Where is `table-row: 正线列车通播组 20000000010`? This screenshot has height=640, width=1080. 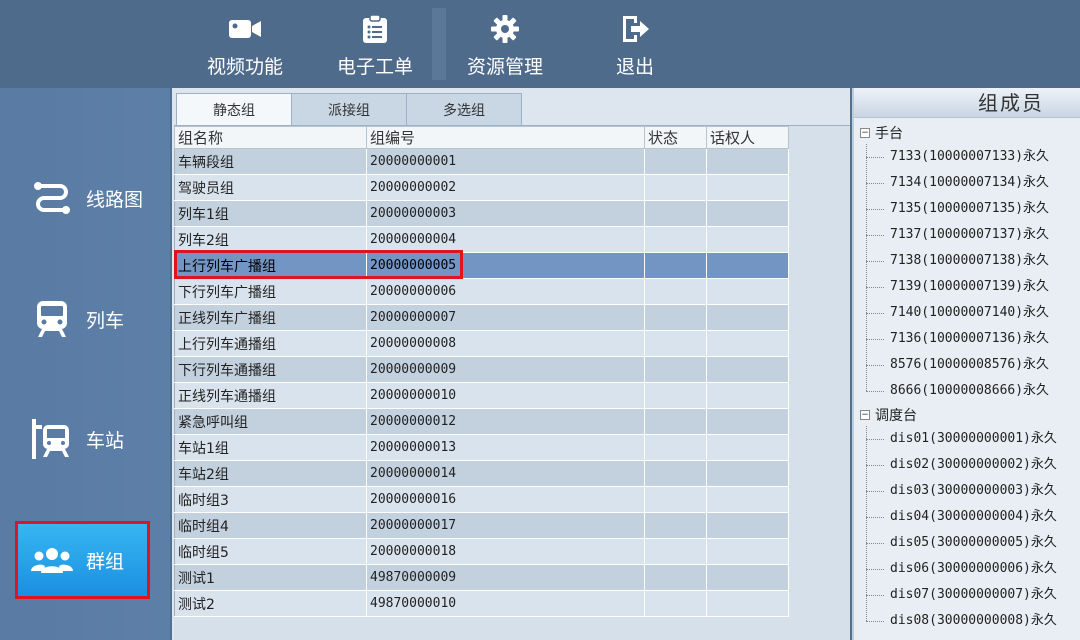 table-row: 正线列车通播组 20000000010 is located at coordinates (481, 395).